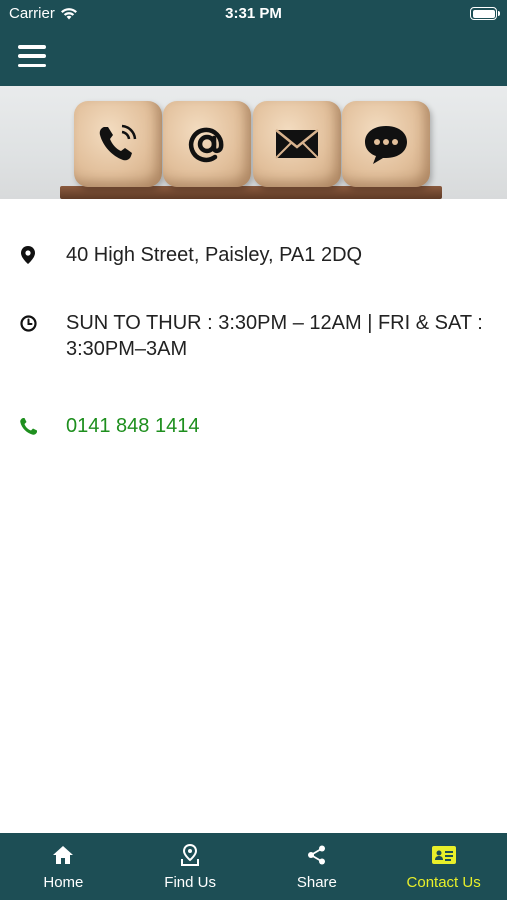  Describe the element at coordinates (276, 426) in the screenshot. I see `phone-number-link: 0141 848 1414` at that location.